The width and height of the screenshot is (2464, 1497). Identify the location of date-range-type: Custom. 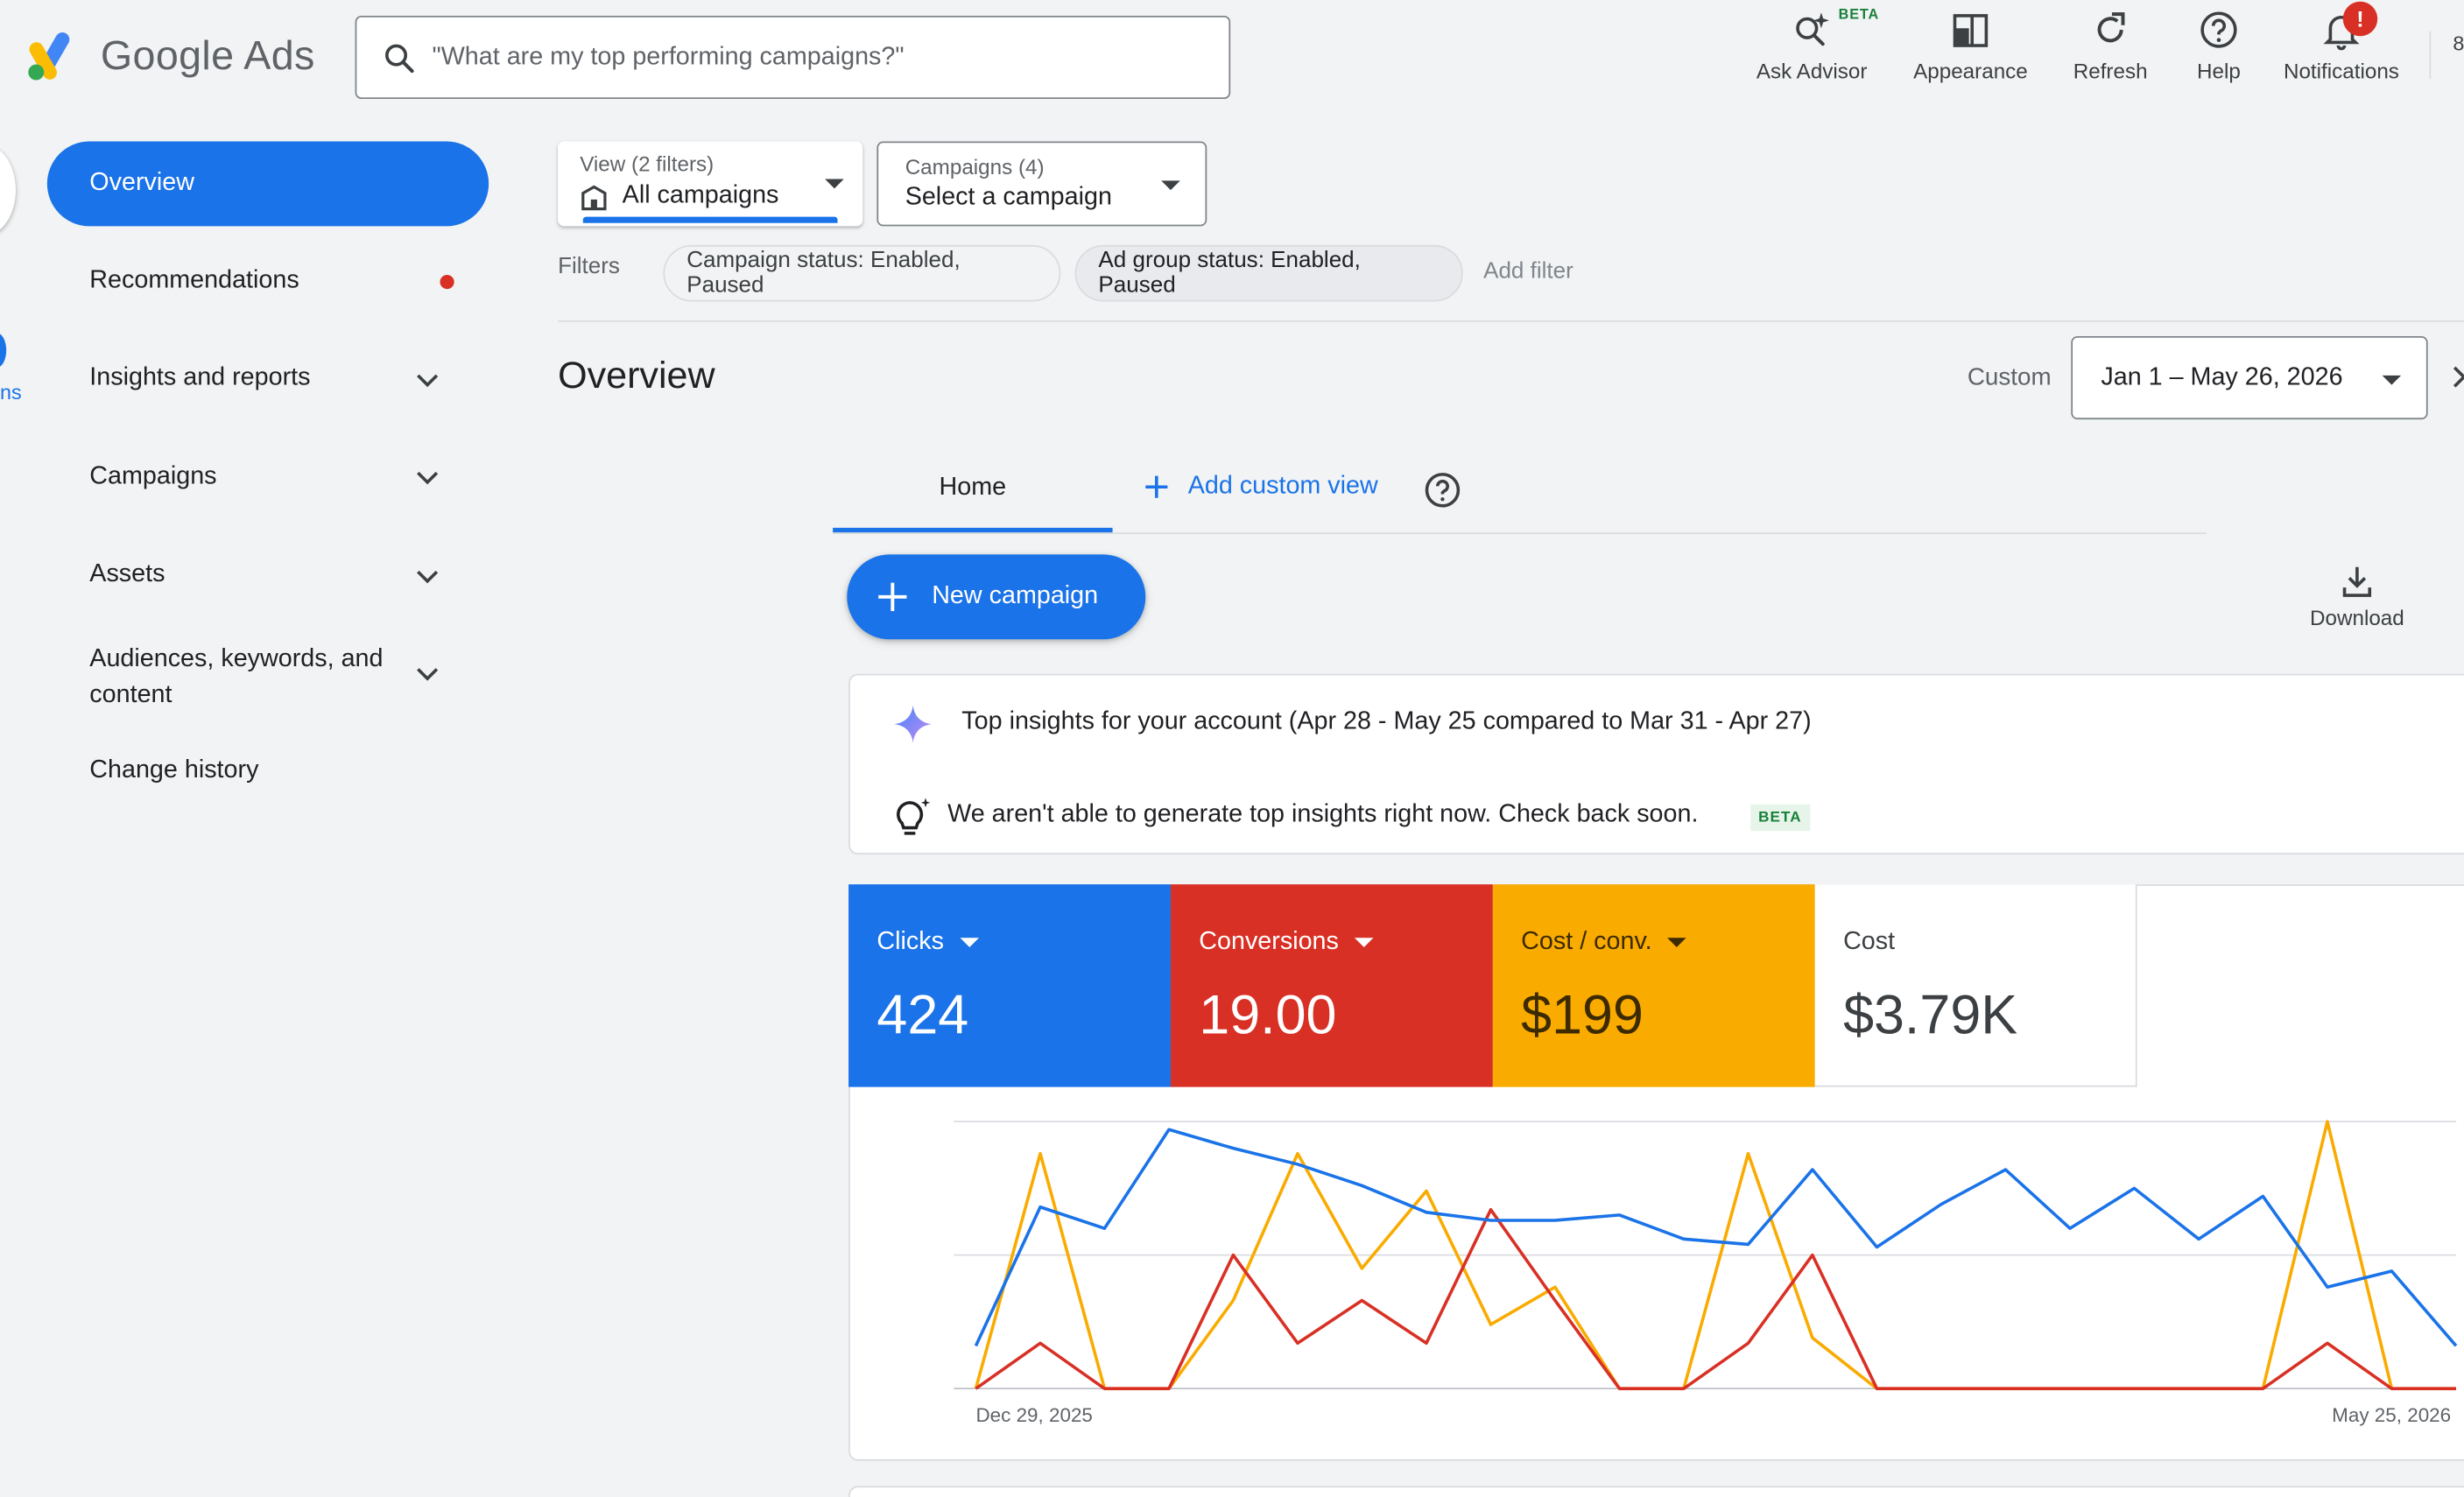
(2009, 377).